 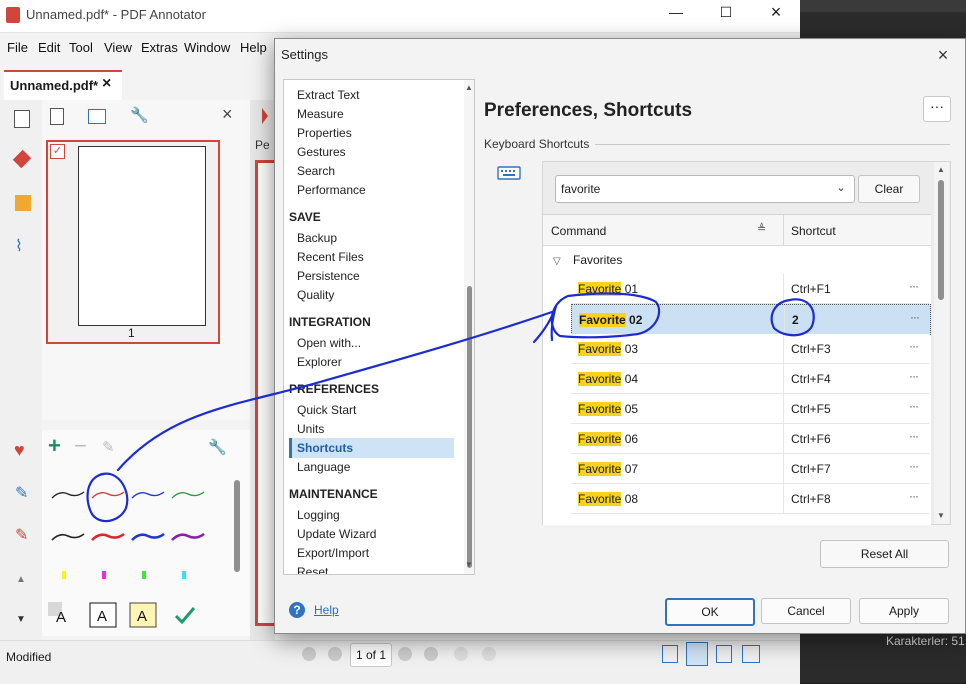 I want to click on menu-edit: Edit, so click(x=49, y=47).